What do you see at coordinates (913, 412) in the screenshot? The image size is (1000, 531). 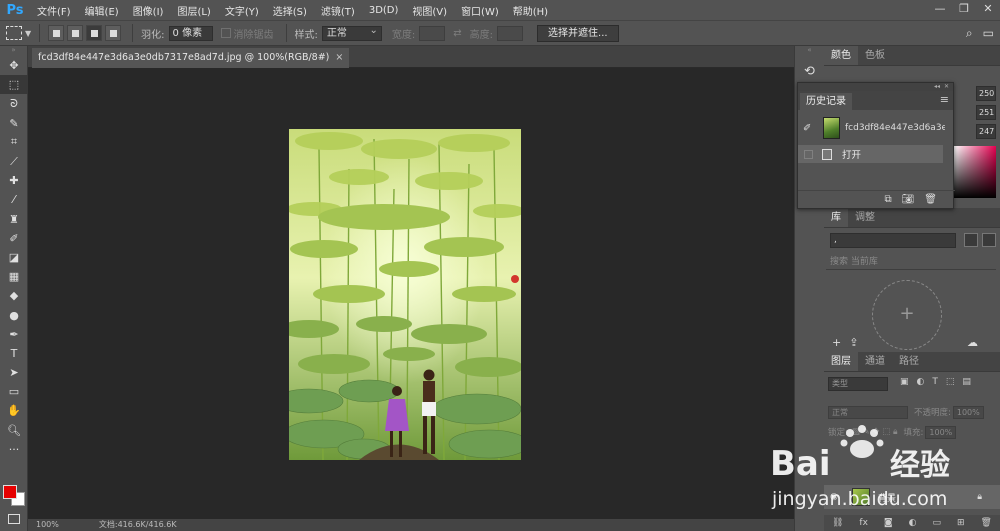 I see `blend-row: 正常 不透明度: 100%` at bounding box center [913, 412].